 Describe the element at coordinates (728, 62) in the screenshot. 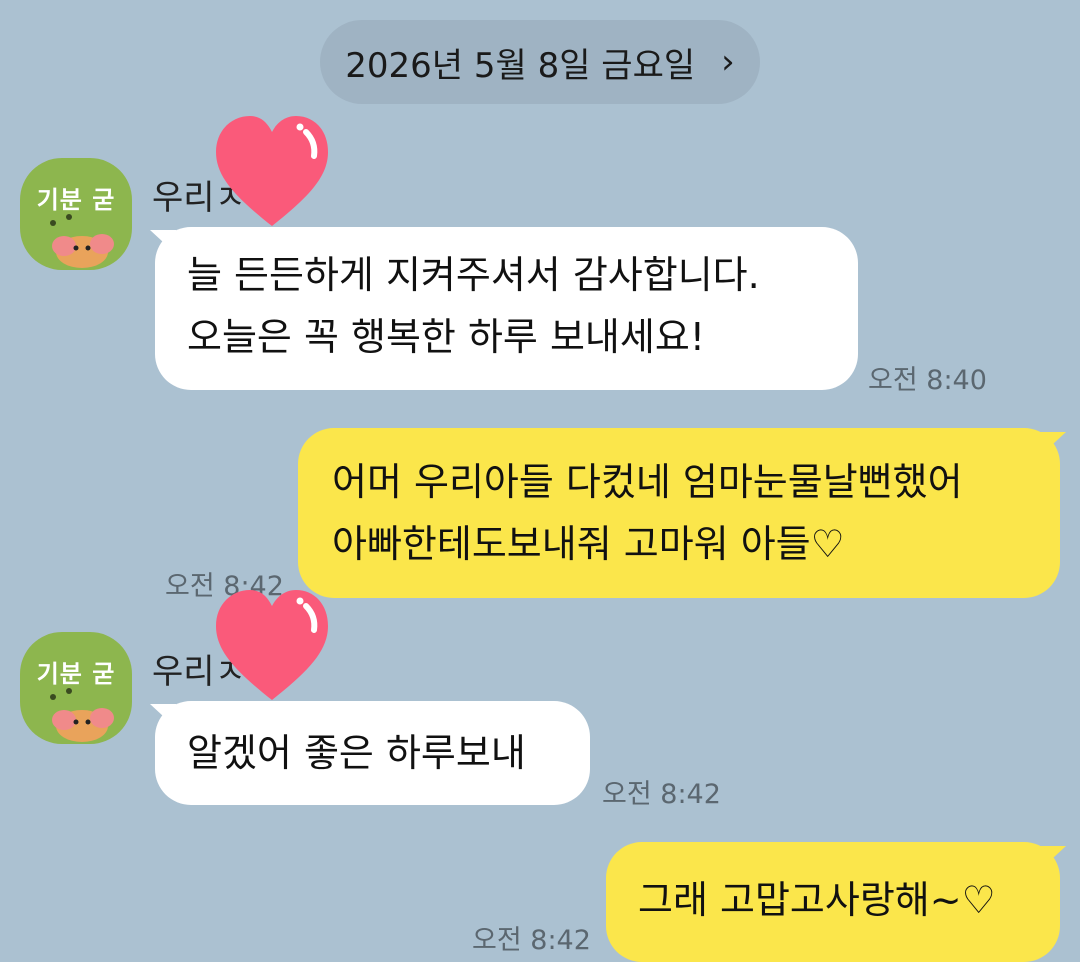

I see `chevron-right-icon: ›` at that location.